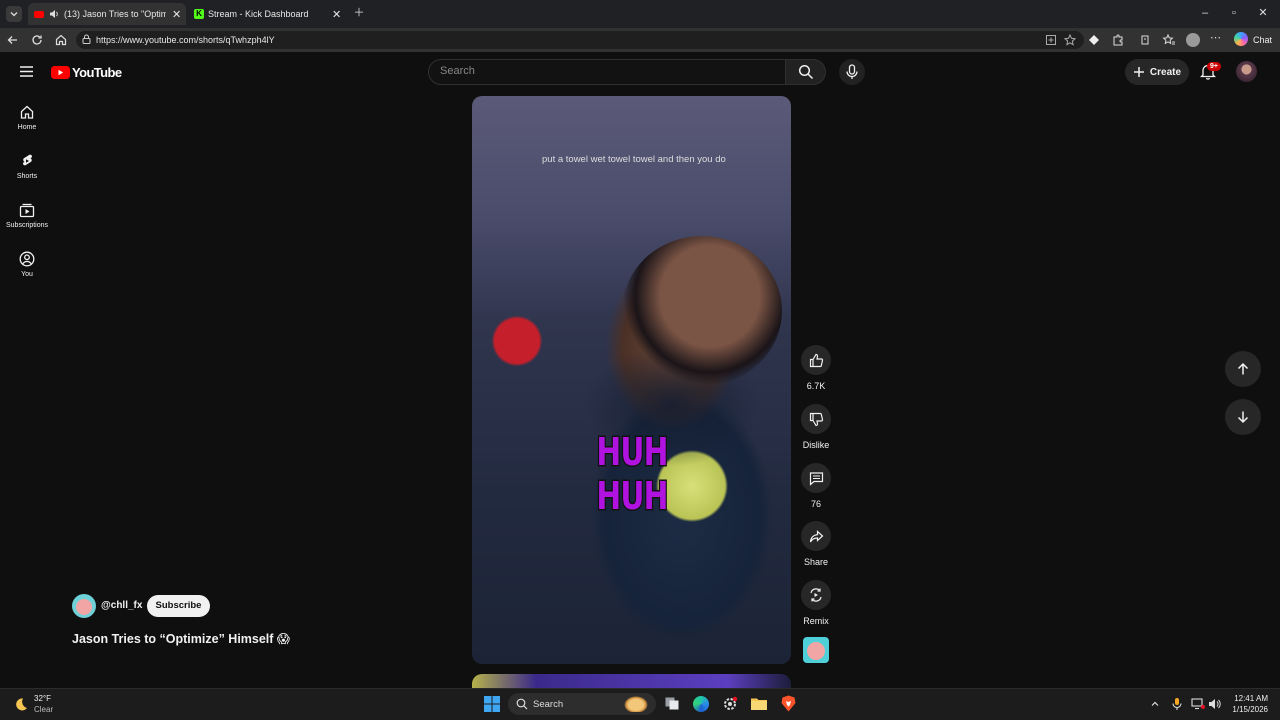  Describe the element at coordinates (1263, 13) in the screenshot. I see `close-window-button: ✕` at that location.